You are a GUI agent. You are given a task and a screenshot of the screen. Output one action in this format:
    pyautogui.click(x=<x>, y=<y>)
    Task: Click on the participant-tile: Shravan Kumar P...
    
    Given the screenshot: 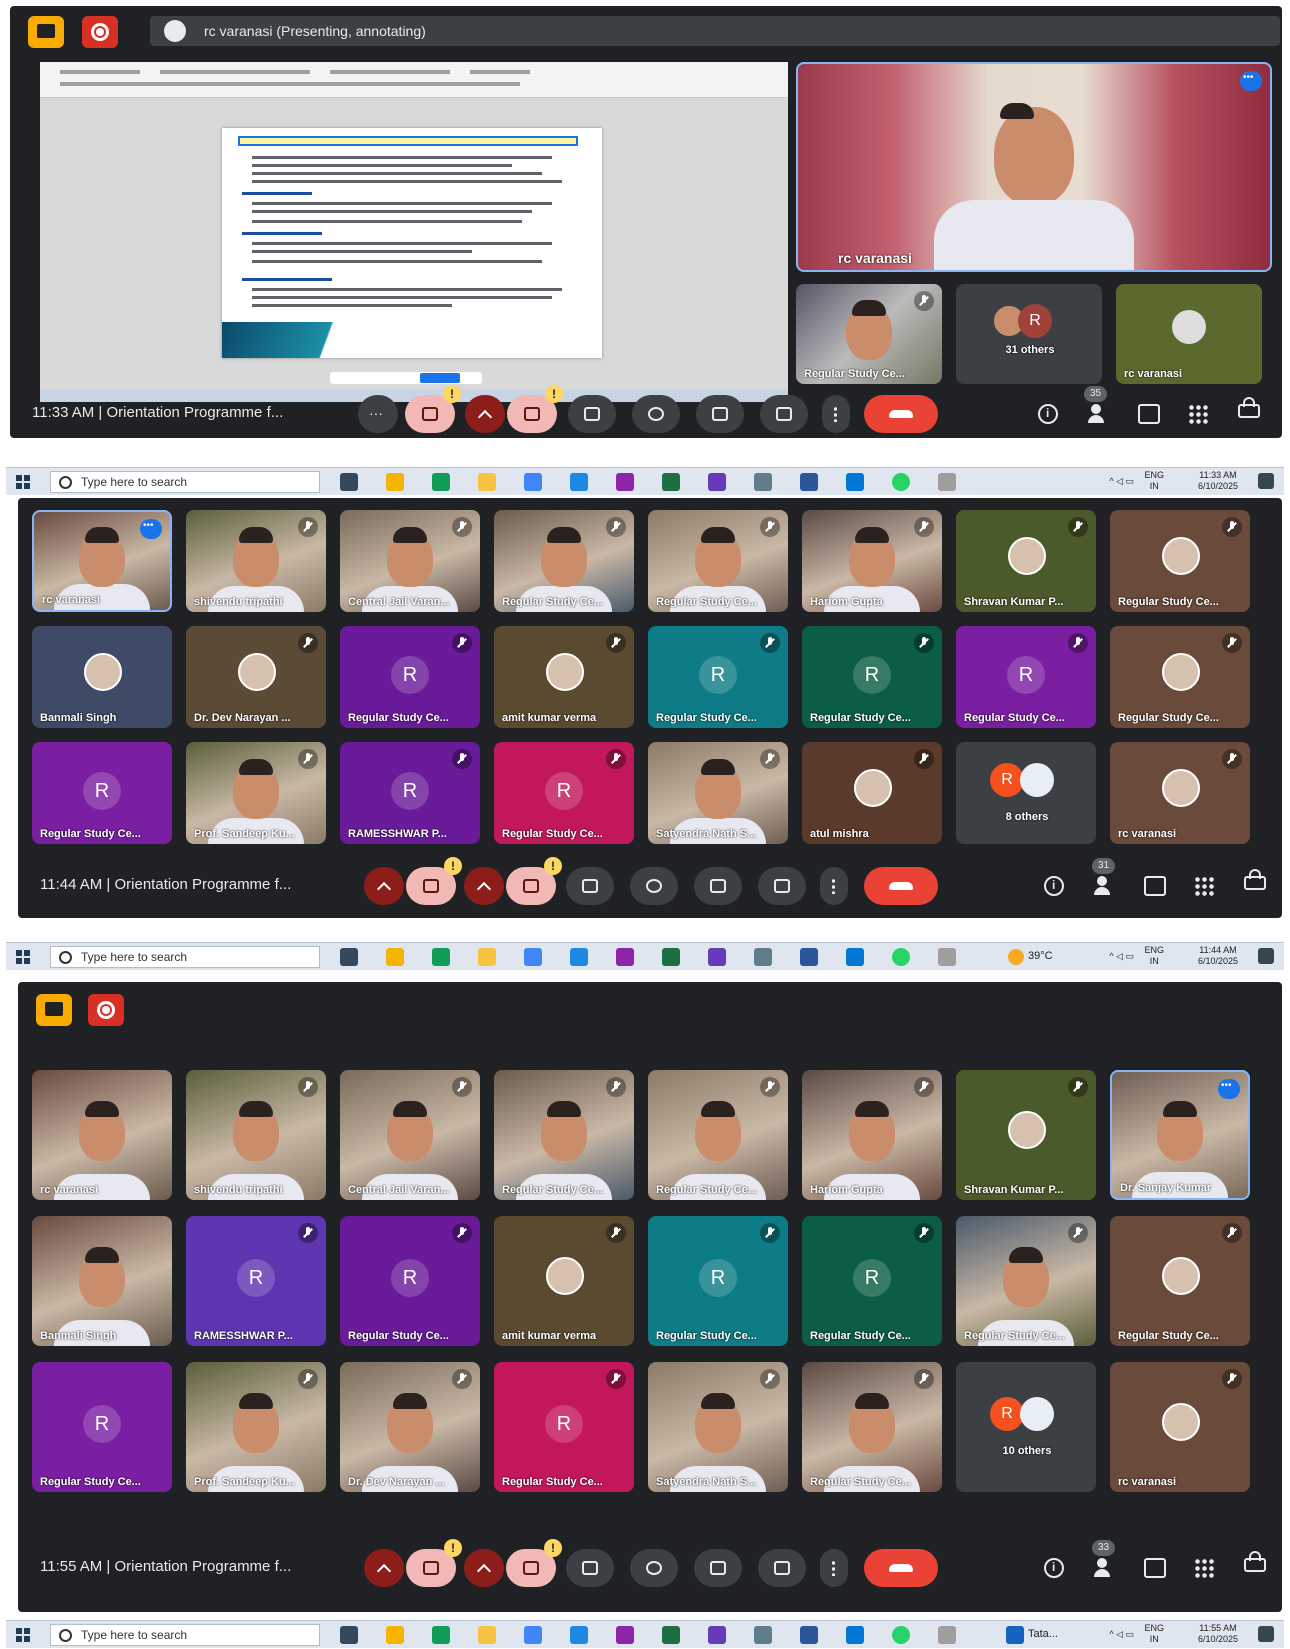 What is the action you would take?
    pyautogui.click(x=1026, y=1135)
    